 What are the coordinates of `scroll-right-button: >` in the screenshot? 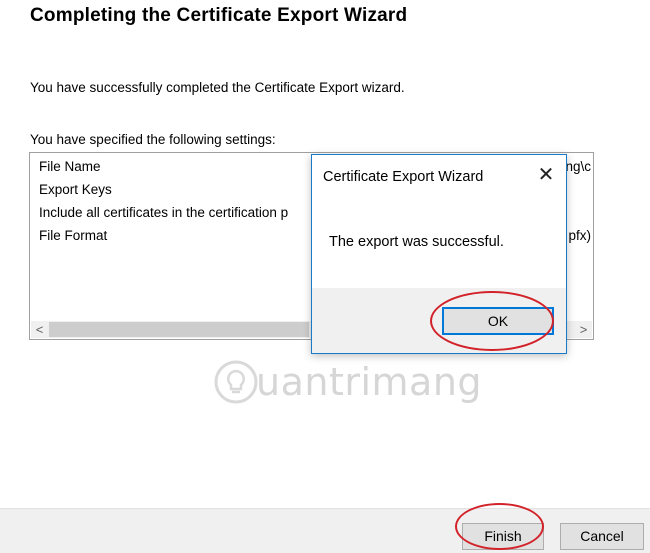 It's located at (583, 329).